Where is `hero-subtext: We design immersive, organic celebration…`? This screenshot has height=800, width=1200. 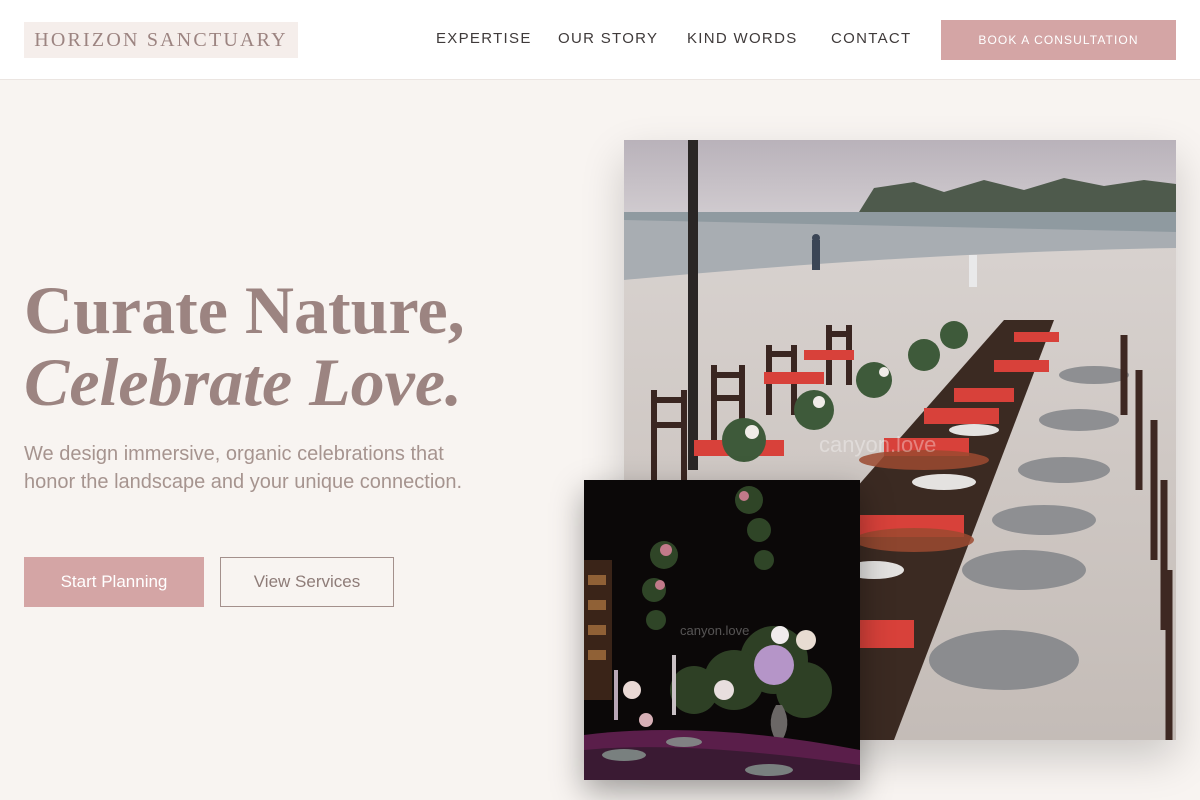 hero-subtext: We design immersive, organic celebration… is located at coordinates (243, 468).